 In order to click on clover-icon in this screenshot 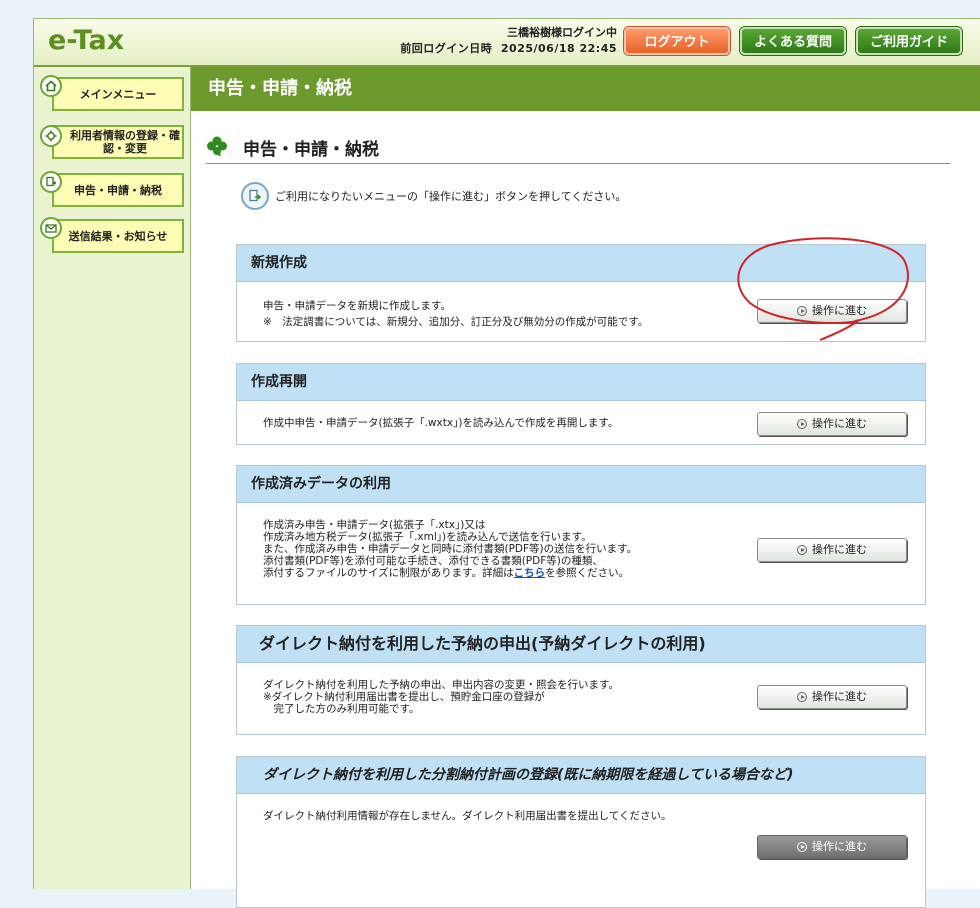, I will do `click(217, 148)`.